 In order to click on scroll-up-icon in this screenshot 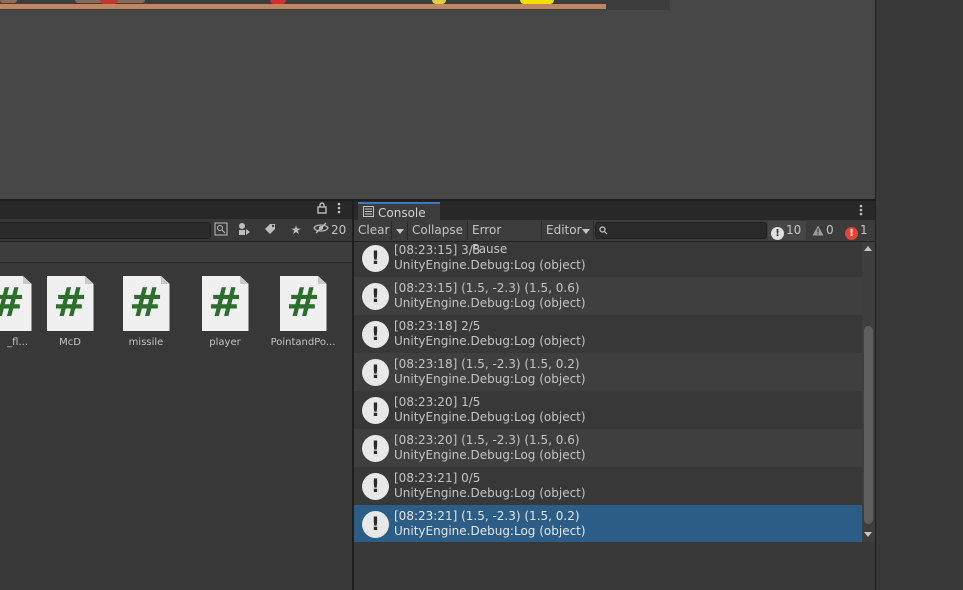, I will do `click(868, 248)`.